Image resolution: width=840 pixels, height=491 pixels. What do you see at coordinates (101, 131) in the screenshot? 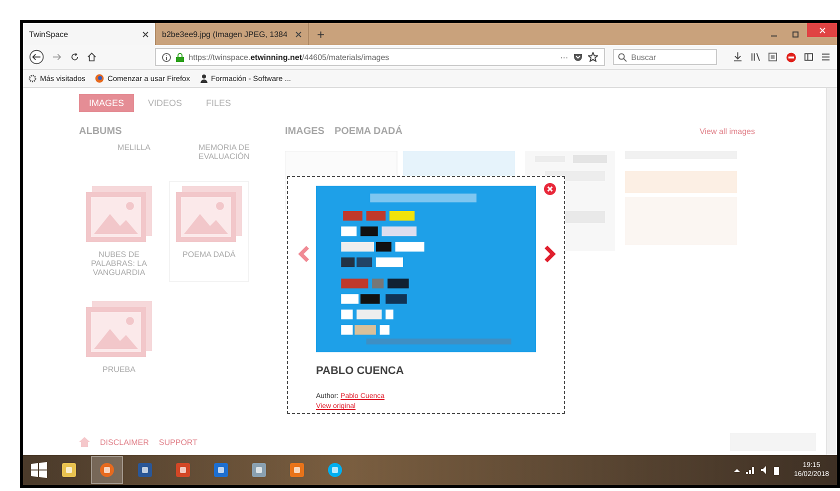
I see `albums-heading: ALBUMS` at bounding box center [101, 131].